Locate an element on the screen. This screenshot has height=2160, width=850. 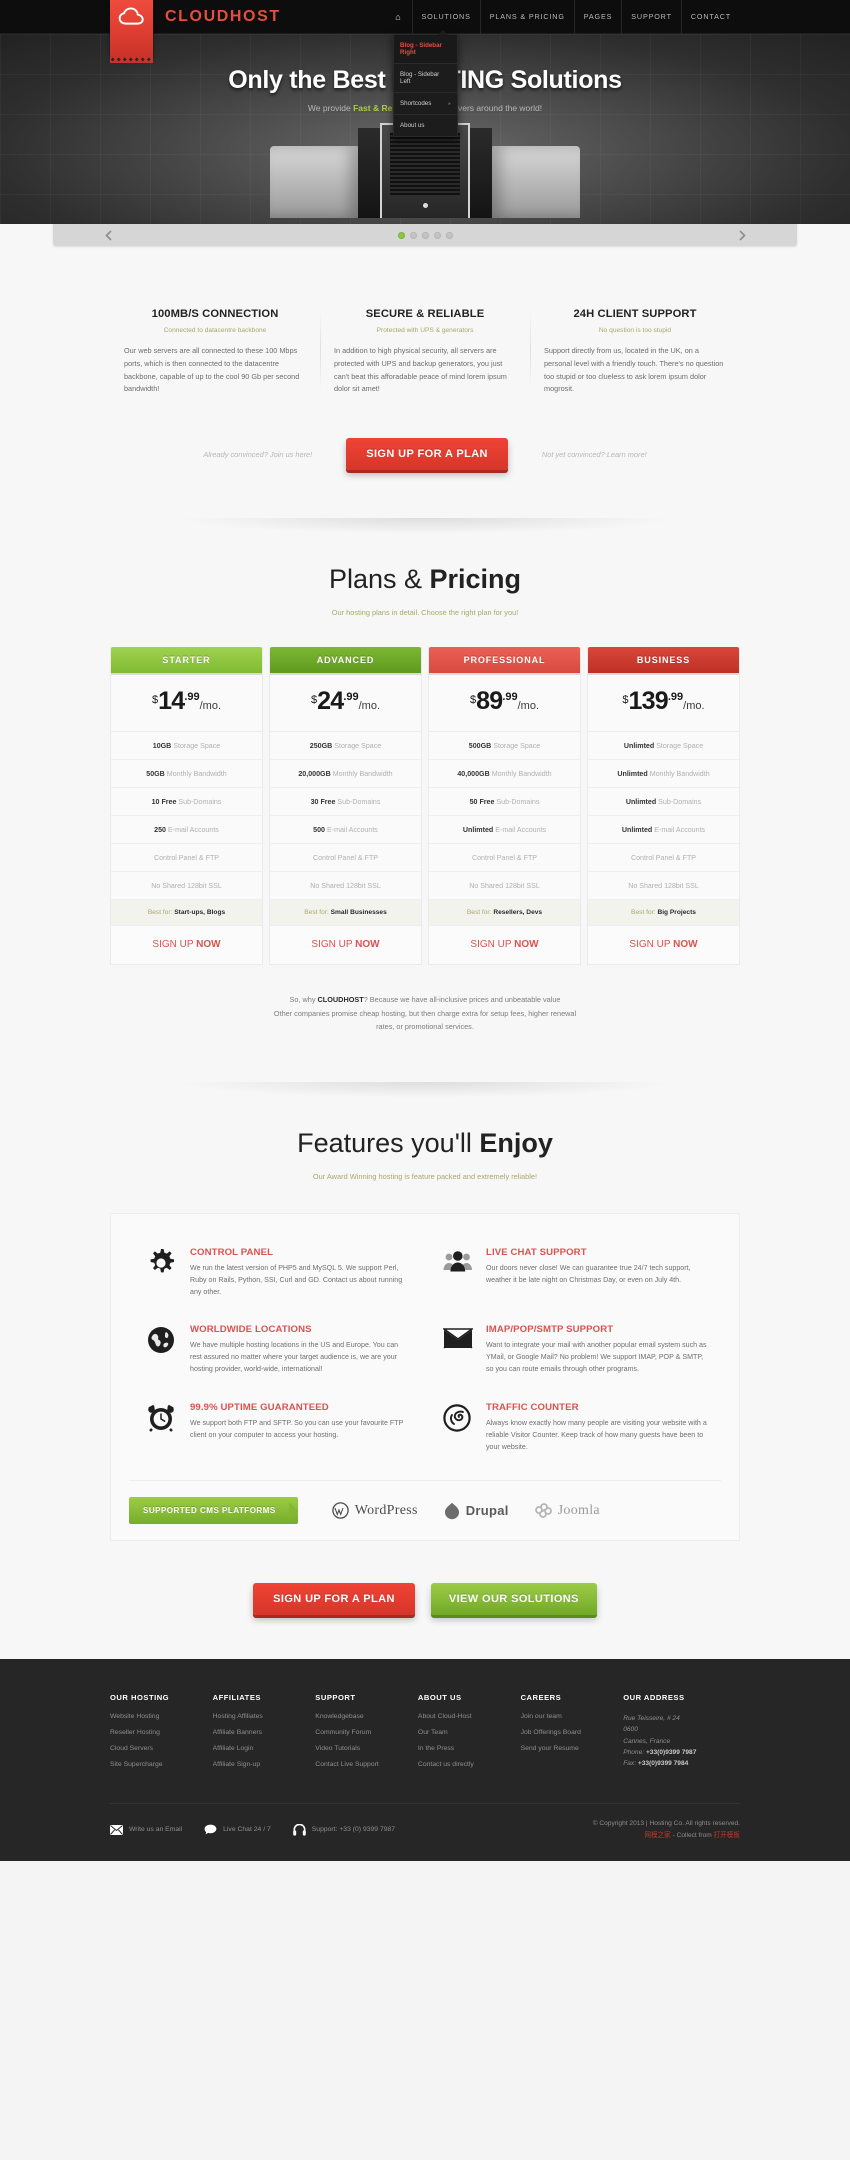
brand-name: CLOUDHOST is located at coordinates (223, 17).